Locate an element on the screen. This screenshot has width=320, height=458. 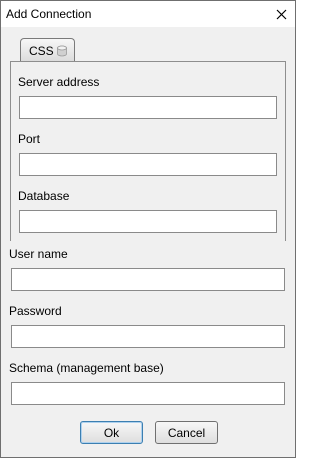
schema-label: Schema (management base) is located at coordinates (86, 368).